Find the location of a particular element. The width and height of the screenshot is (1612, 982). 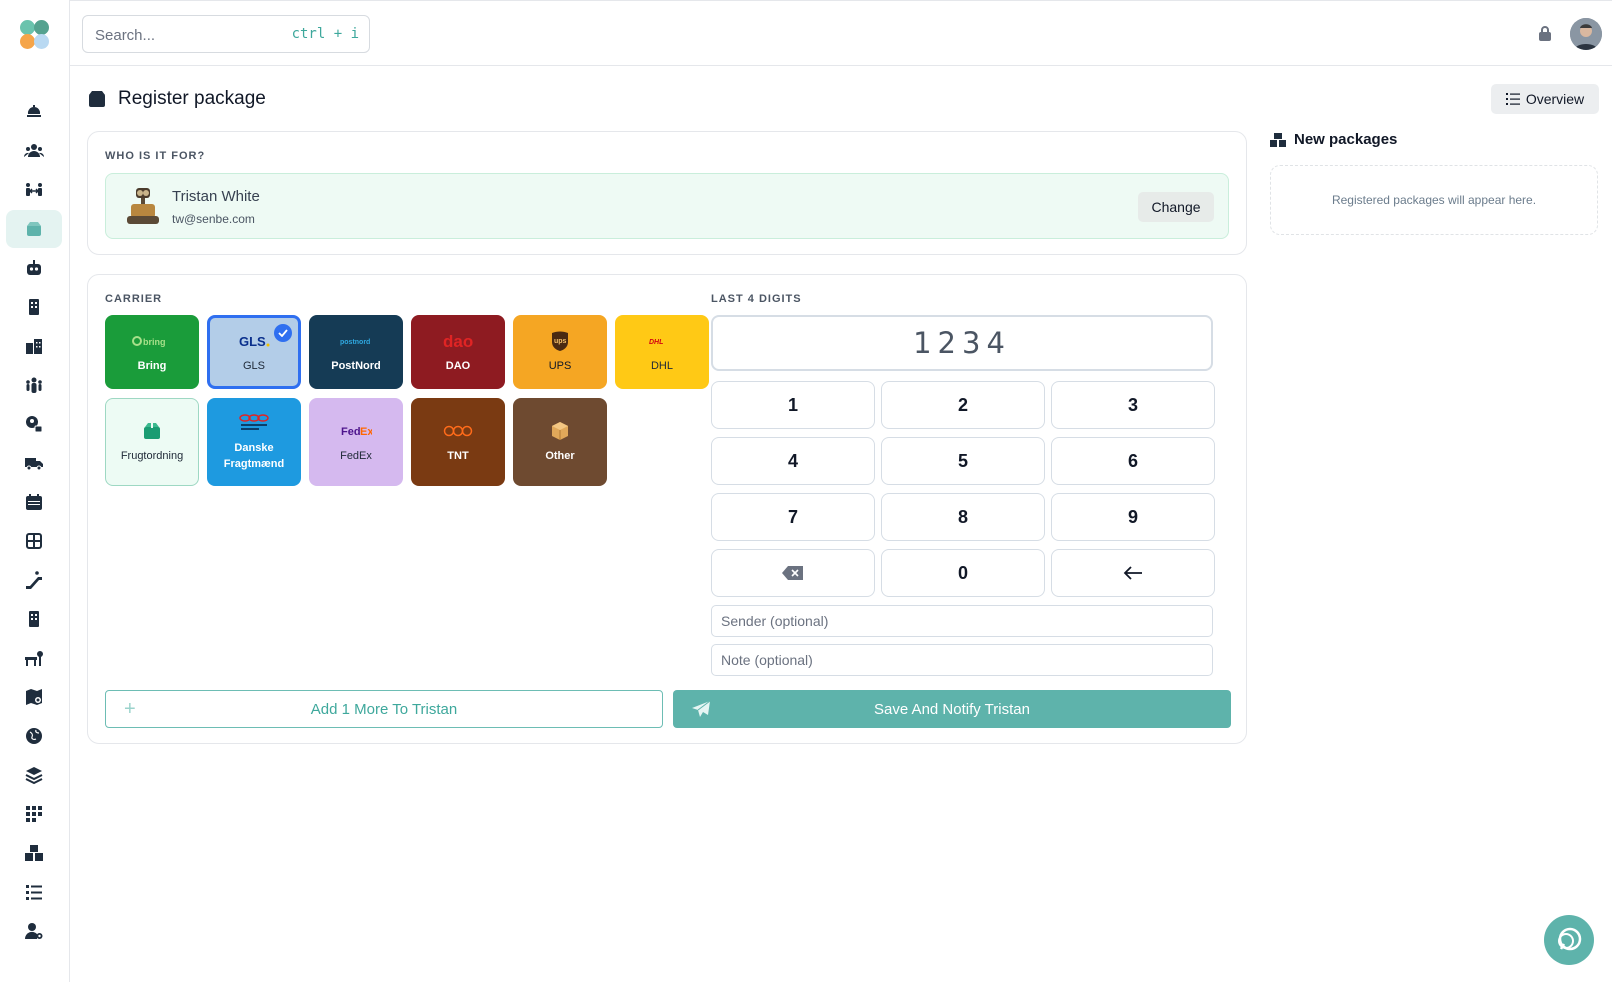

dao-logo-icon: dao is located at coordinates (458, 341).